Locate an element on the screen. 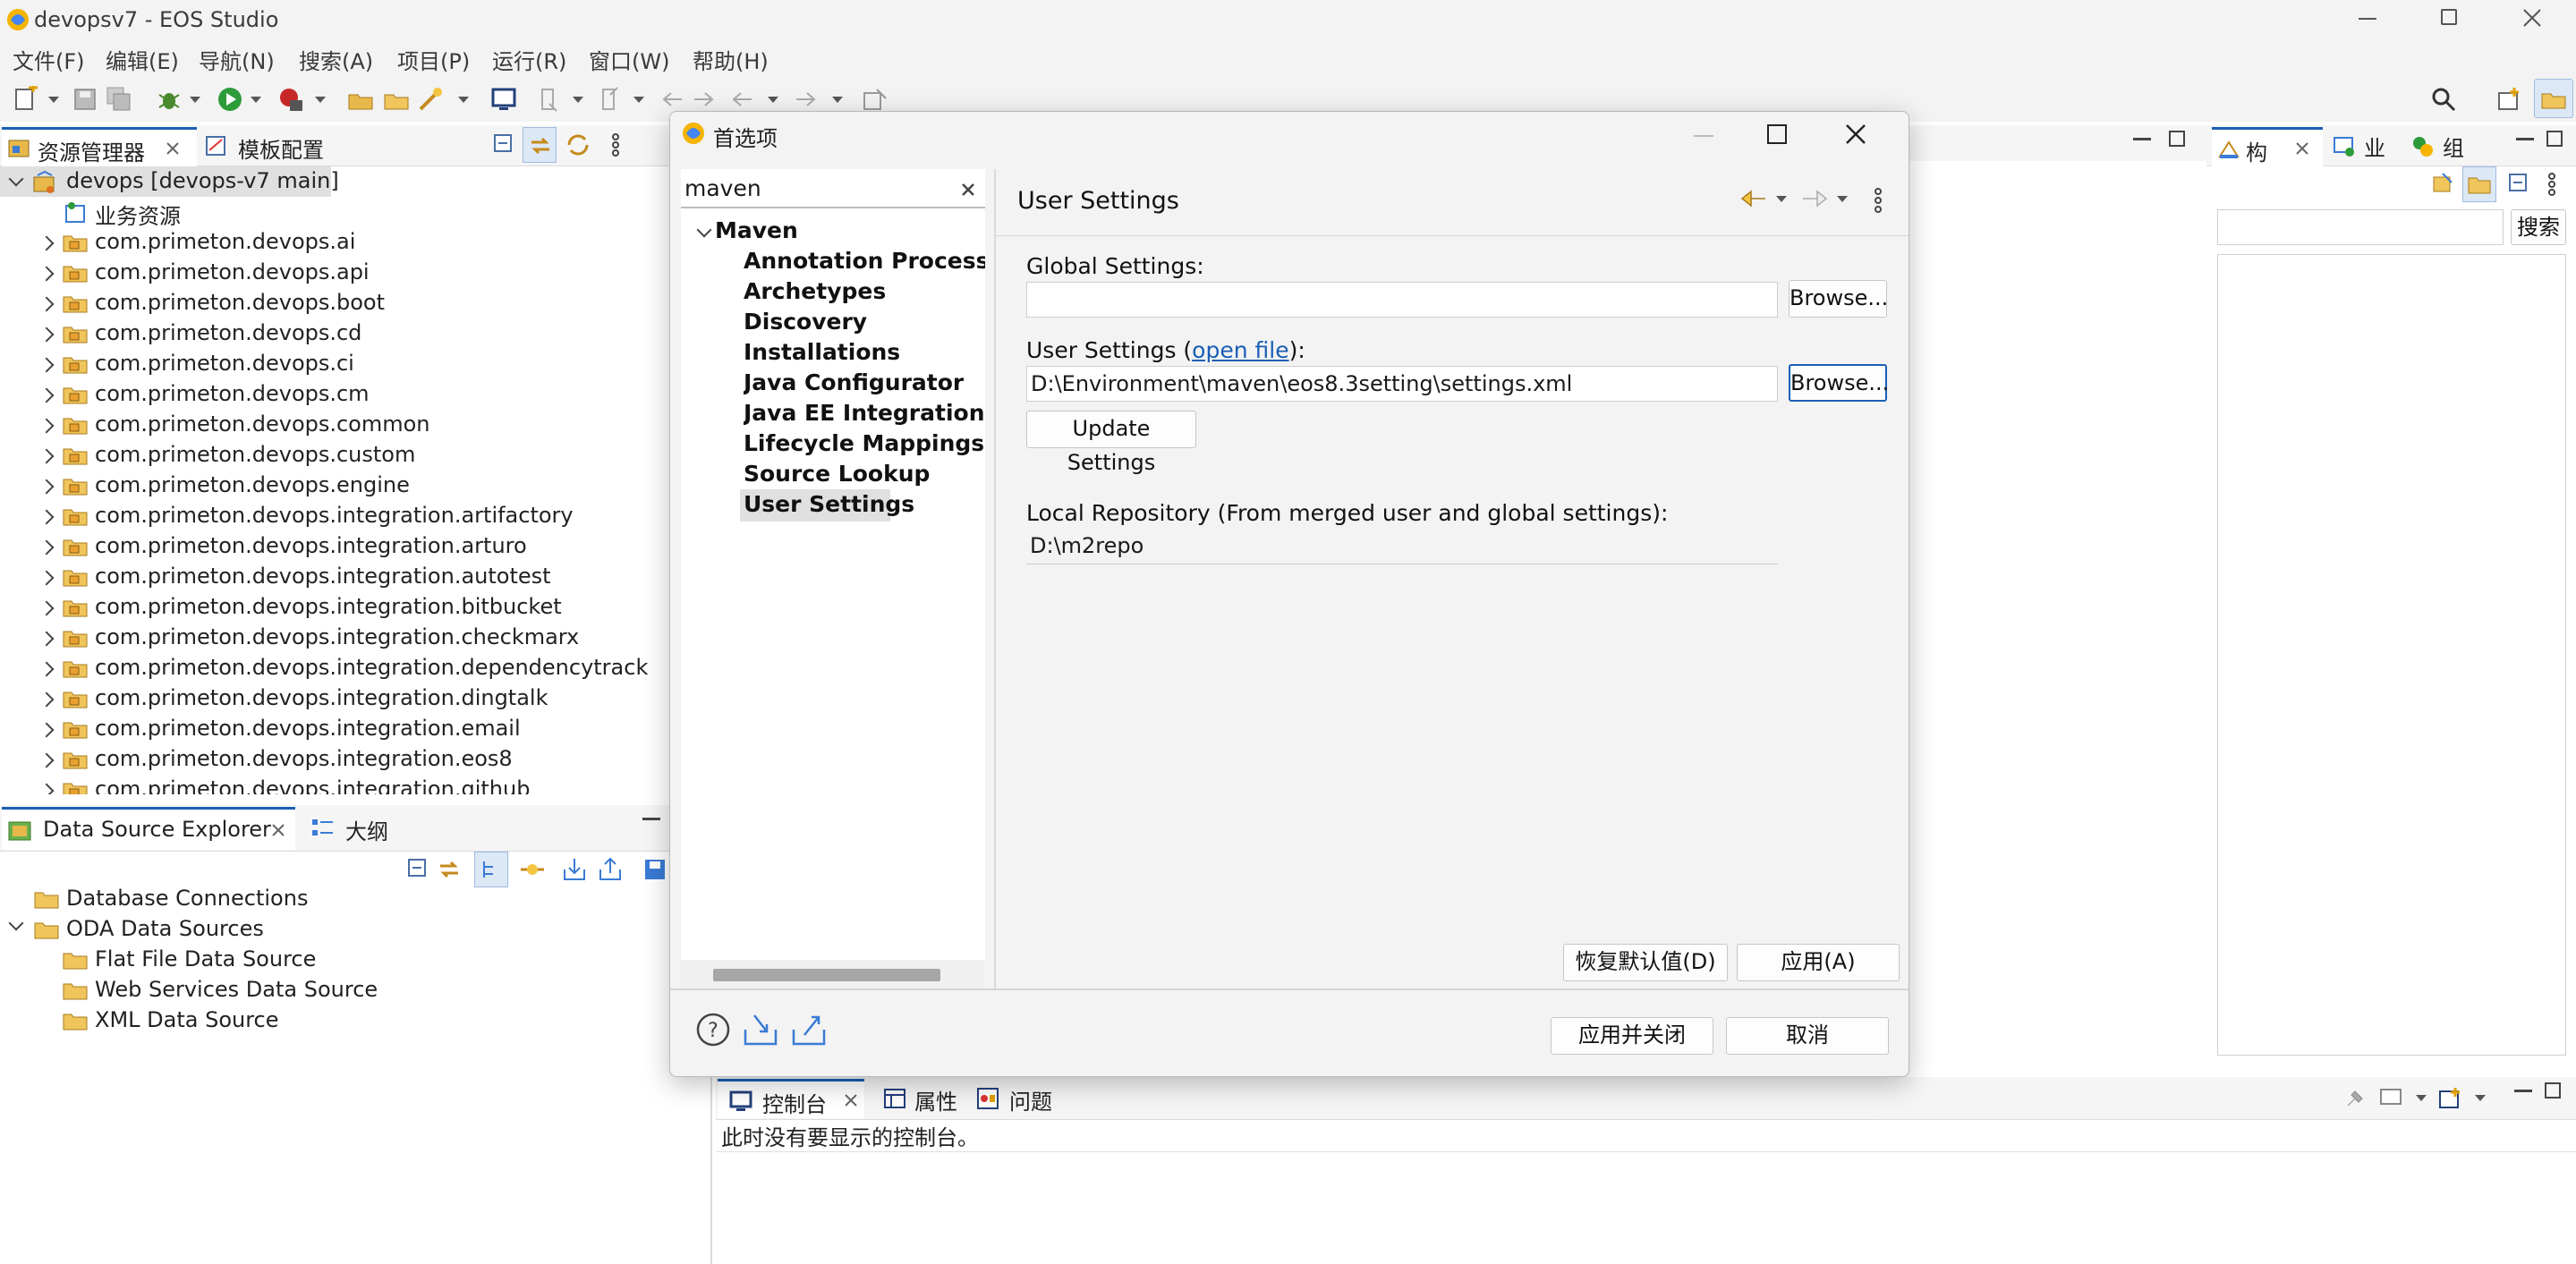 This screenshot has width=2576, height=1264. dialog-maximize-icon is located at coordinates (1777, 134).